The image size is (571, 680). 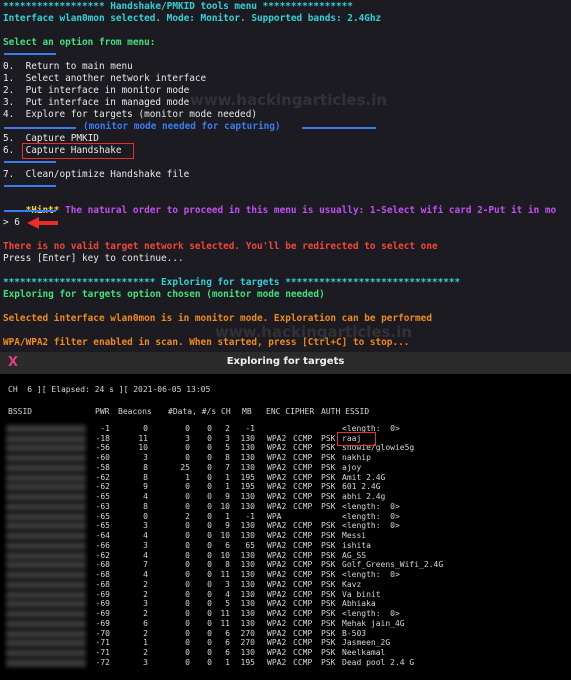 What do you see at coordinates (96, 91) in the screenshot?
I see `menu-item-2: 2. Put interface in monitor mode` at bounding box center [96, 91].